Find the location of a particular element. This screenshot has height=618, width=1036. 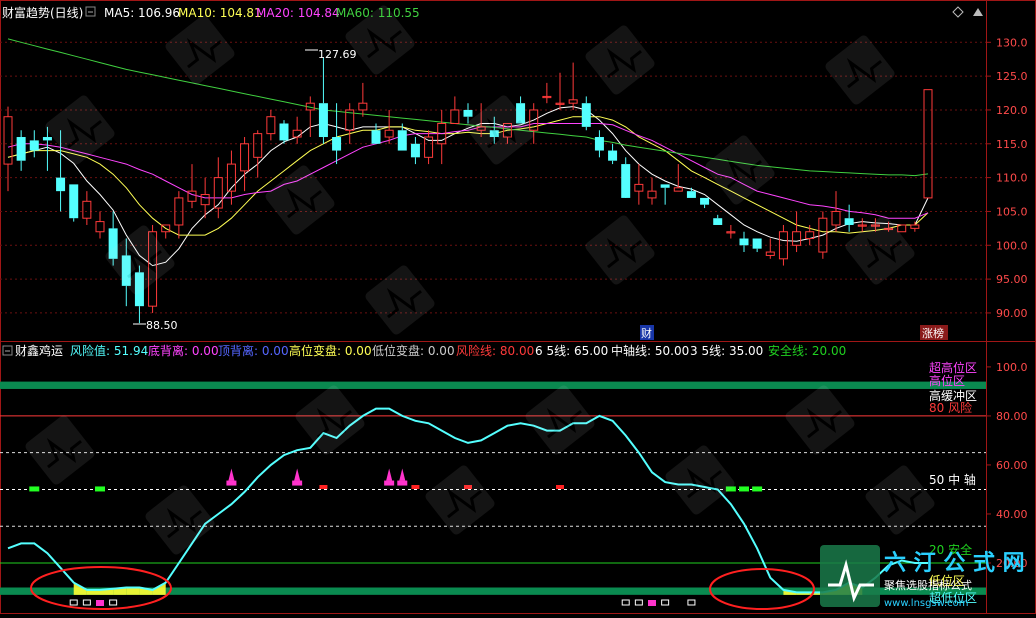

svg-text: 涨榜 is located at coordinates (933, 333).